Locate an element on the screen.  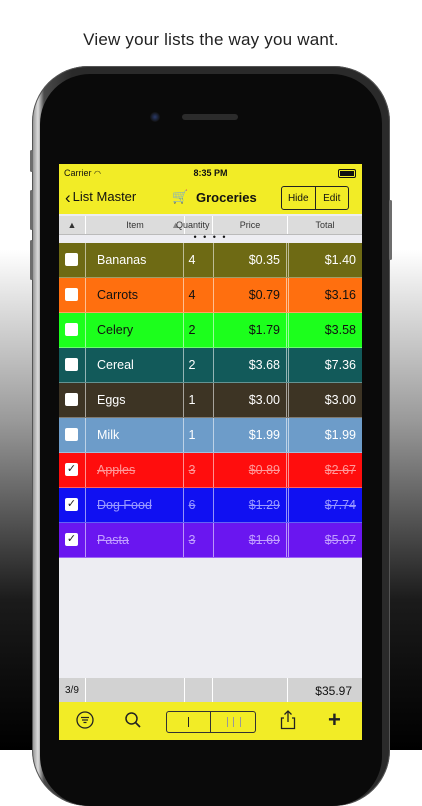
item-name-cell: Cereal is located at coordinates (135, 365).